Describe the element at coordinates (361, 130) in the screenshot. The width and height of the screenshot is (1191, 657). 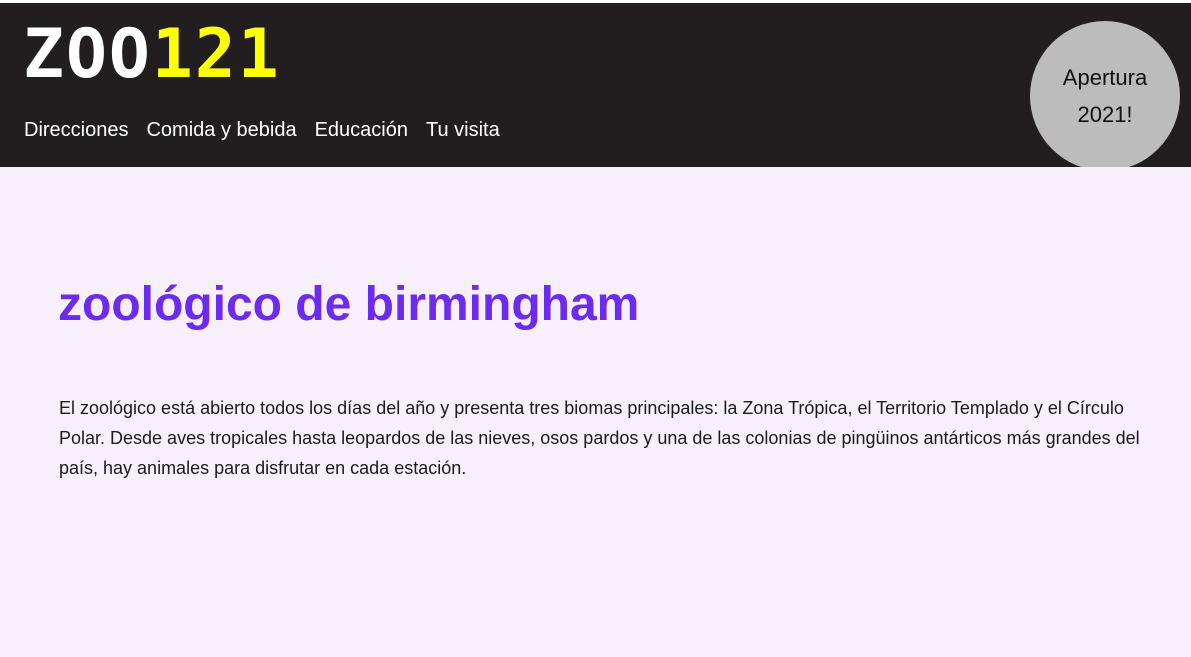
I see `nav-link-educacion: Educación` at that location.